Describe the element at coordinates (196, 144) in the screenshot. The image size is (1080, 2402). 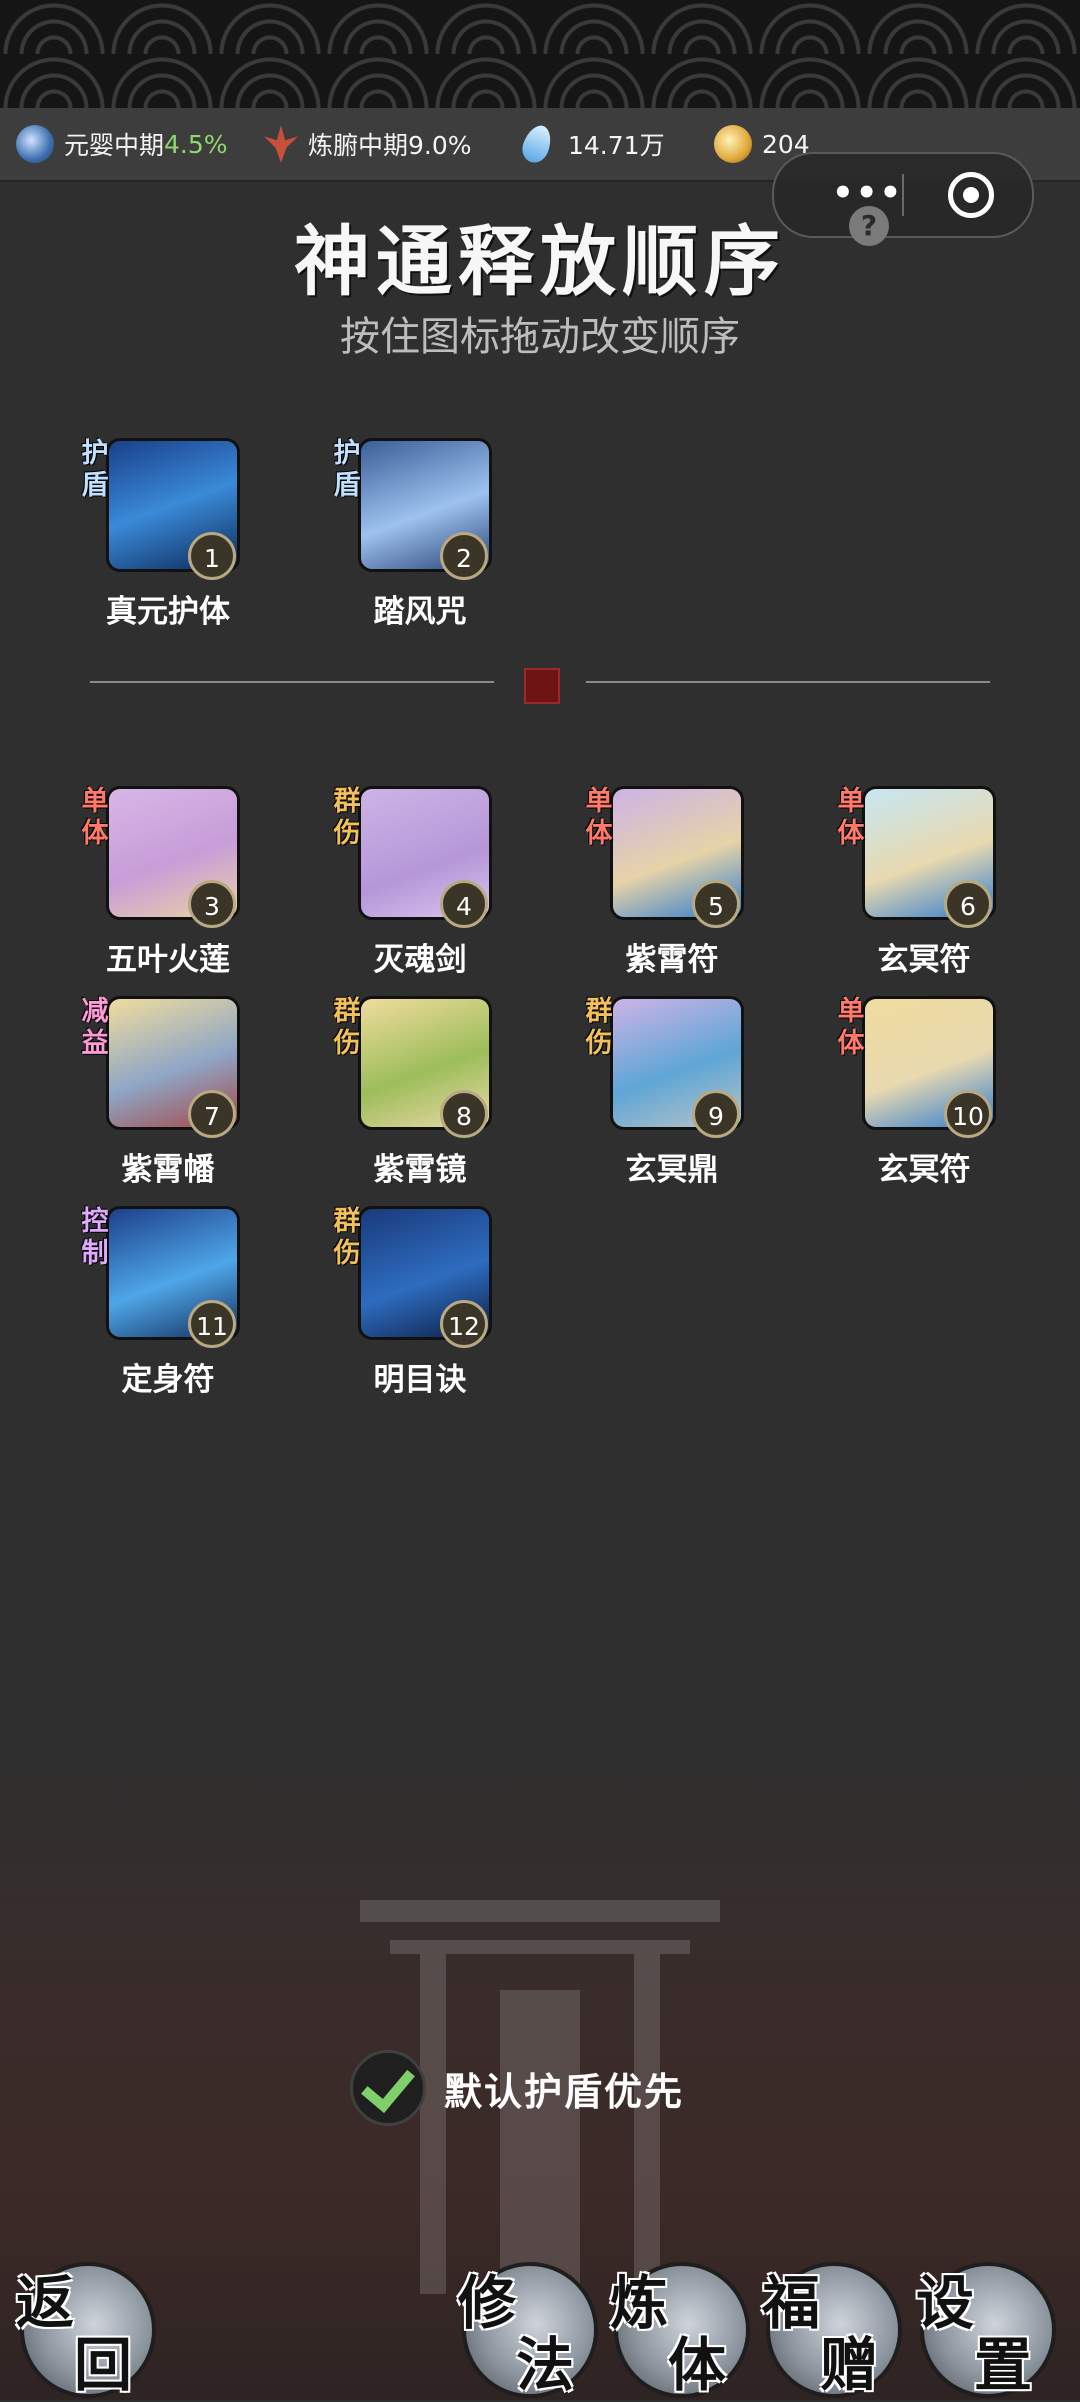
I see `realm-percent: 4.5%` at that location.